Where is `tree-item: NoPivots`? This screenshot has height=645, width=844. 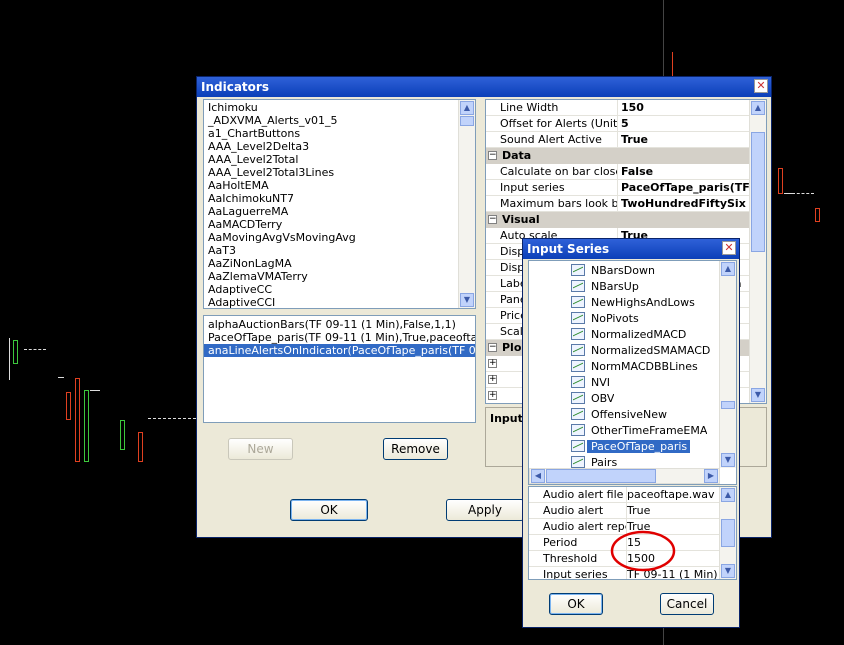
tree-item: NoPivots is located at coordinates (613, 318).